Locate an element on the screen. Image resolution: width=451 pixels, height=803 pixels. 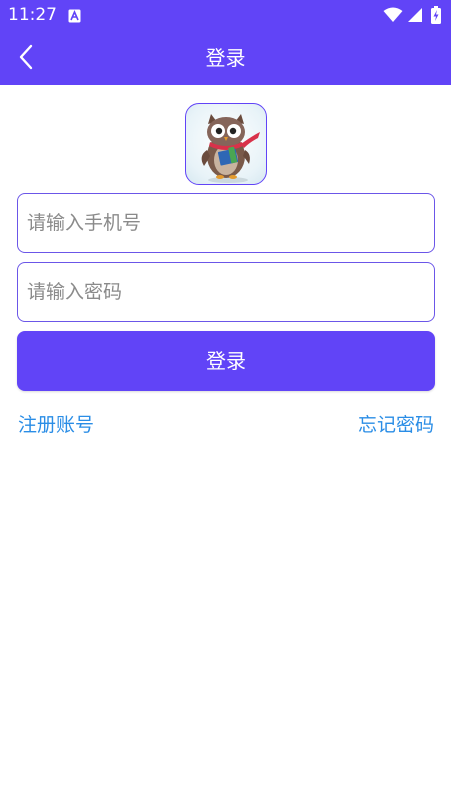
owl-mascot-logo is located at coordinates (230, 148).